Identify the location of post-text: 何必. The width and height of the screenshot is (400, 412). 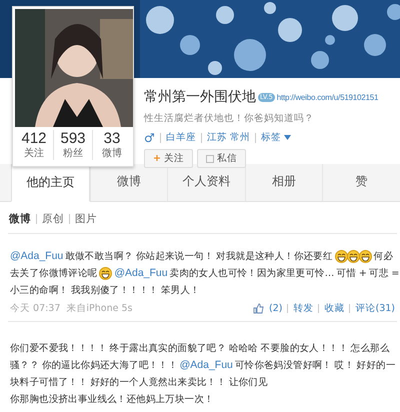
(384, 257).